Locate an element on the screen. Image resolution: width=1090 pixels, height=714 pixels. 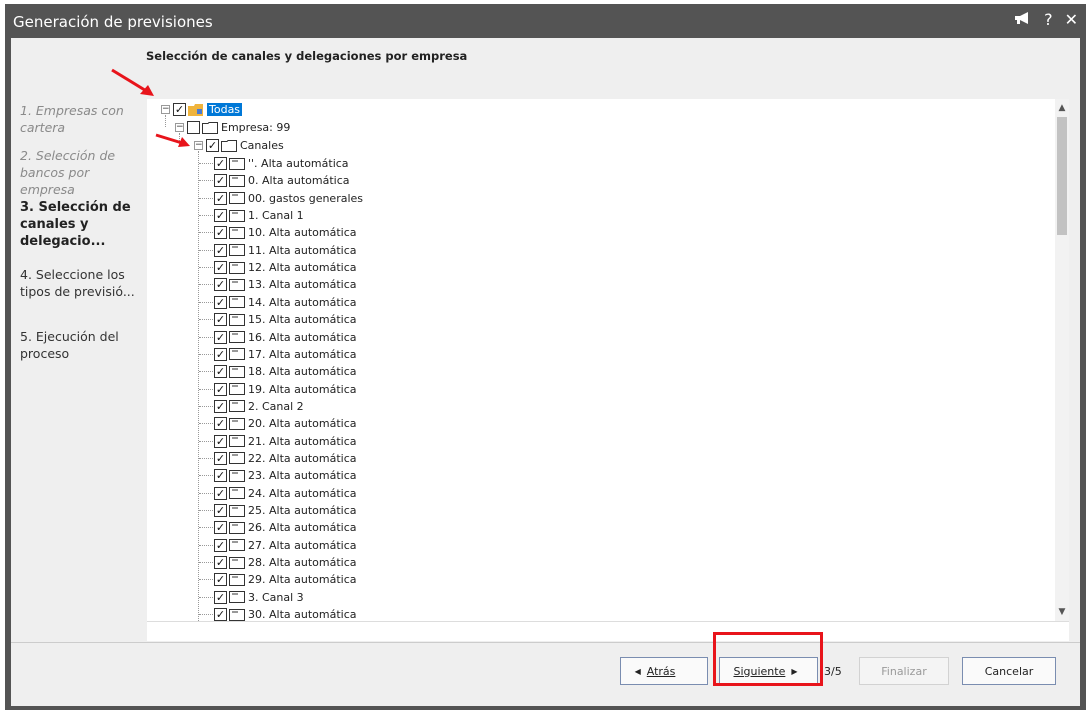
tree-node-canal: ✓ 21. Alta automática is located at coordinates (285, 441).